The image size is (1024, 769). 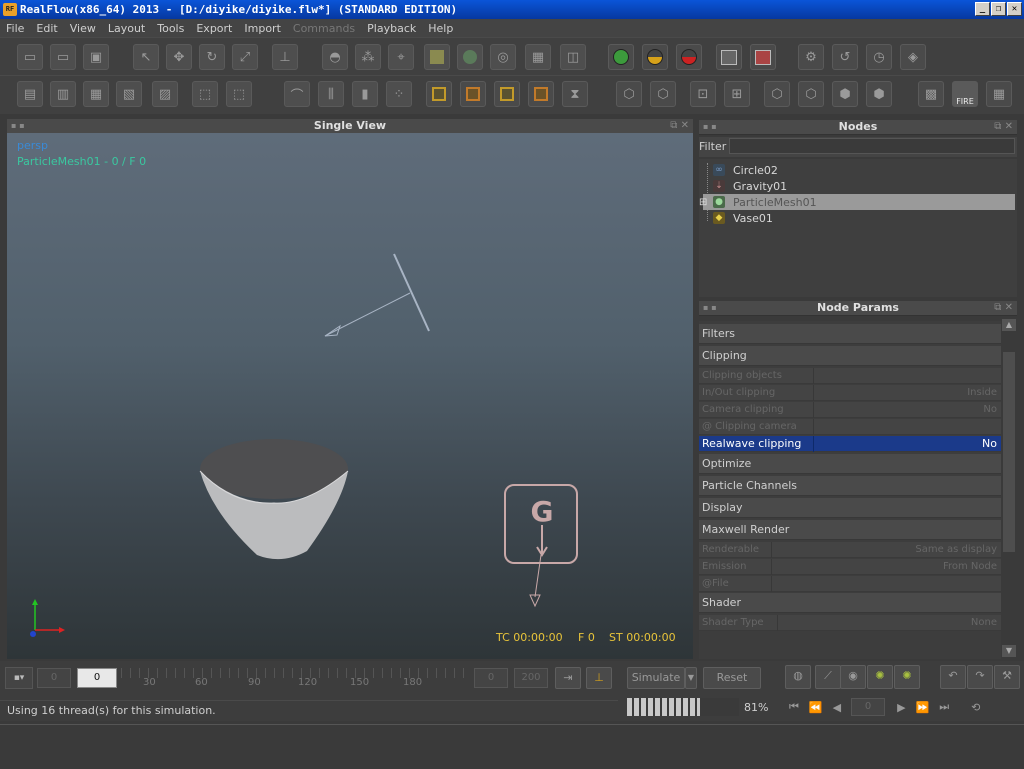 What do you see at coordinates (473, 94) in the screenshot?
I see `graph-editor-icon` at bounding box center [473, 94].